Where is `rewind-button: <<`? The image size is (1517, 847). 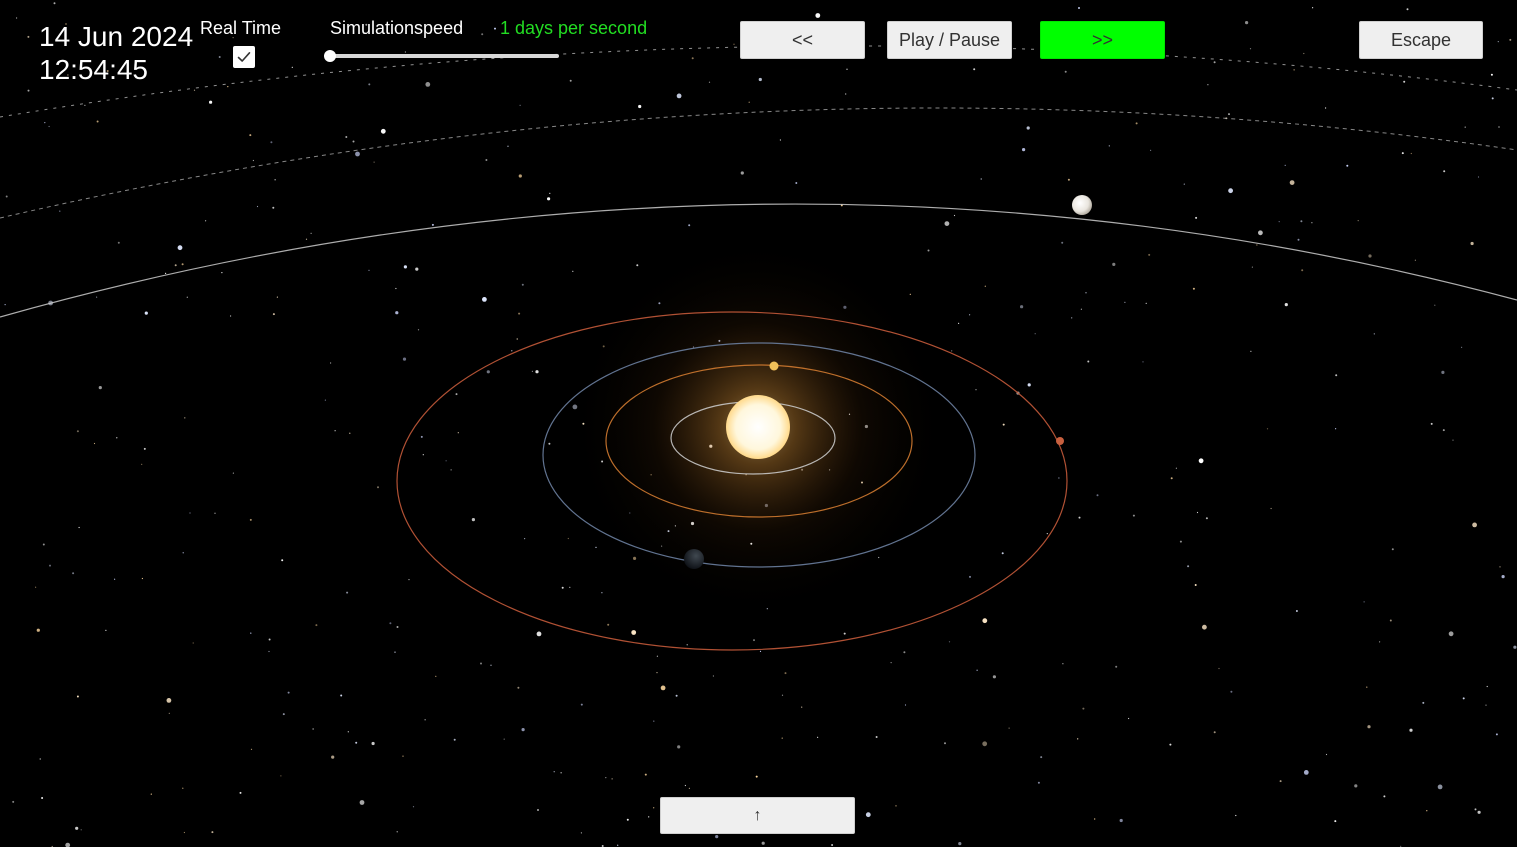 rewind-button: << is located at coordinates (802, 40).